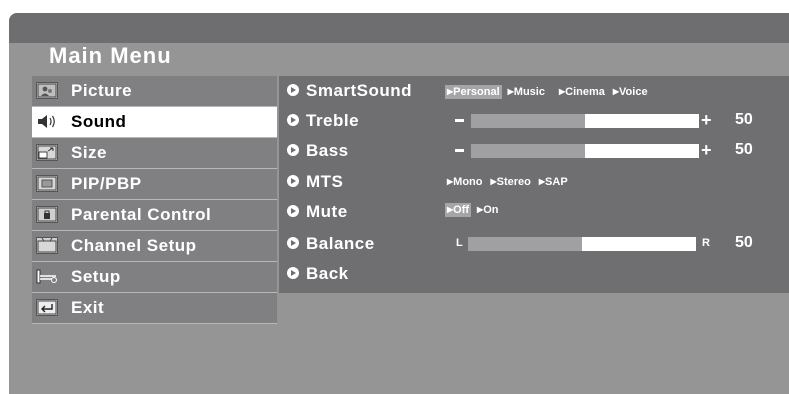 The height and width of the screenshot is (394, 789). Describe the element at coordinates (525, 244) in the screenshot. I see `balance-slider-fill` at that location.